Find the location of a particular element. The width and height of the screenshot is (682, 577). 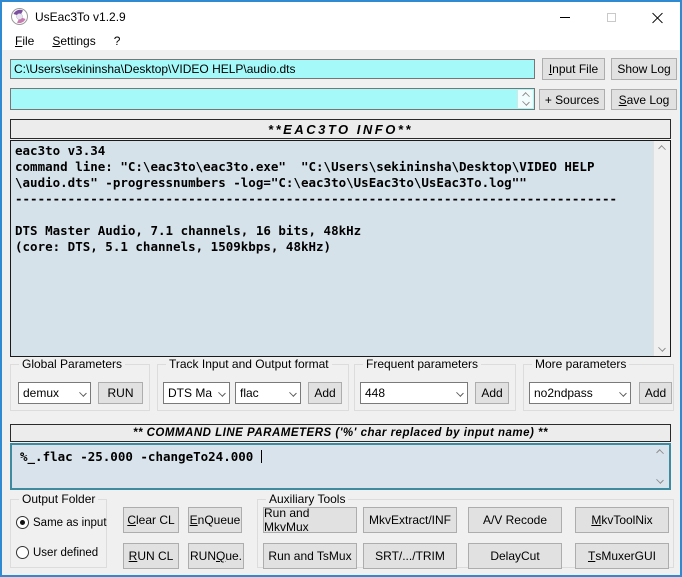

tsmuxergui-button: TsMuxerGUI is located at coordinates (622, 556).